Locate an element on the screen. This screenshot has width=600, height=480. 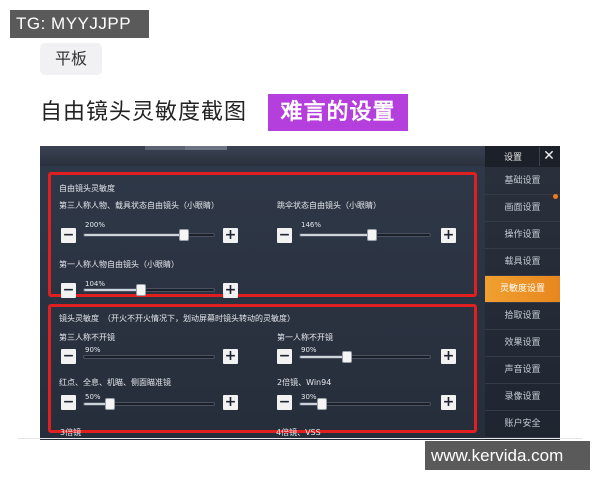
sidebar-item-graphics: 画面设置 is located at coordinates (522, 208).